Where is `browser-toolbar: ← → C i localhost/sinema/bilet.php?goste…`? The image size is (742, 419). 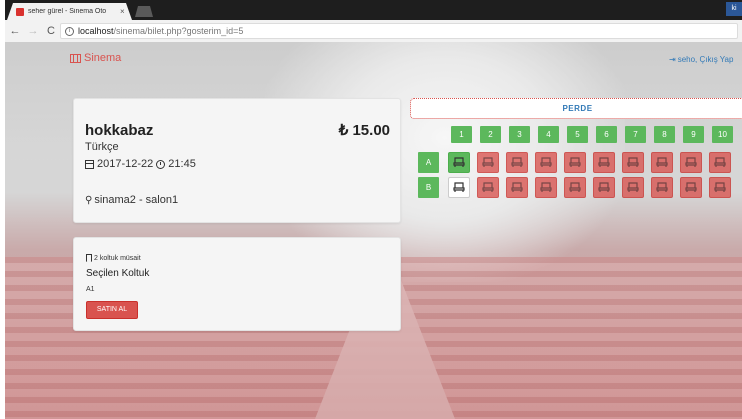 browser-toolbar: ← → C i localhost/sinema/bilet.php?goste… is located at coordinates (373, 31).